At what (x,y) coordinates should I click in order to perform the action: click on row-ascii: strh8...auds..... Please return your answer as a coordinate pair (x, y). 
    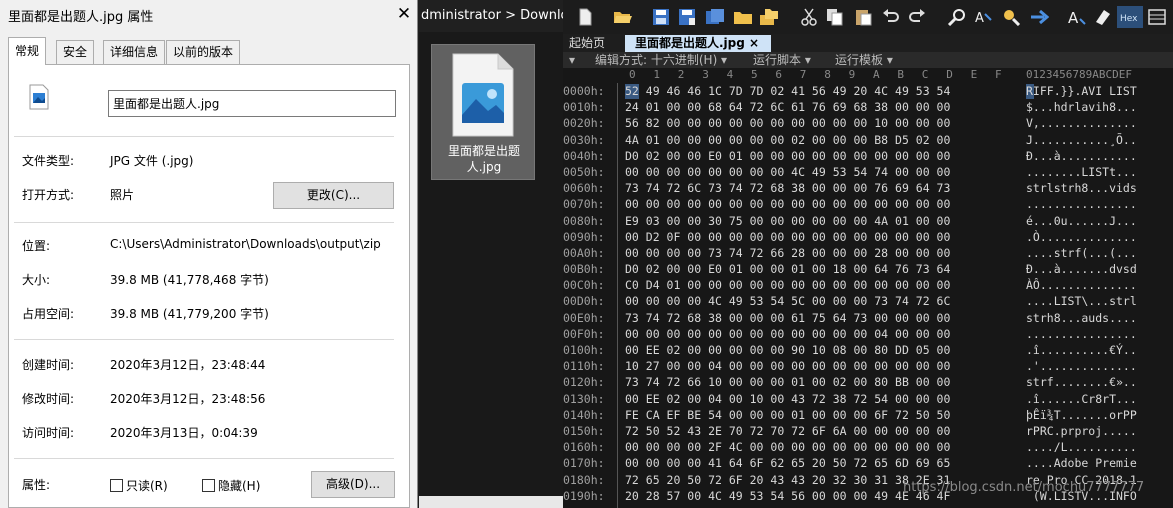
    Looking at the image, I should click on (1081, 318).